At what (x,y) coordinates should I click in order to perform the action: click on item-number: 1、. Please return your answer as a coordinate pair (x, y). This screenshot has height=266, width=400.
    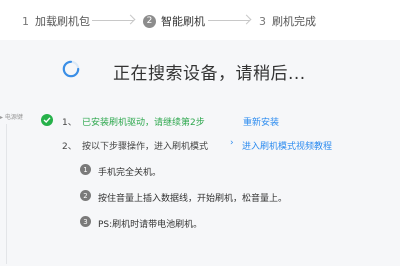
    Looking at the image, I should click on (69, 123).